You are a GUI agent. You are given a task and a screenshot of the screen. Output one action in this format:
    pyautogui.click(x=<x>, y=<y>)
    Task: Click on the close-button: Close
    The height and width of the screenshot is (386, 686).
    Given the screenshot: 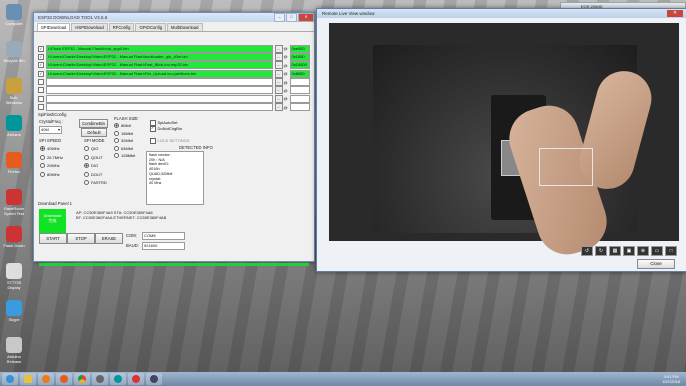 What is the action you would take?
    pyautogui.click(x=656, y=264)
    